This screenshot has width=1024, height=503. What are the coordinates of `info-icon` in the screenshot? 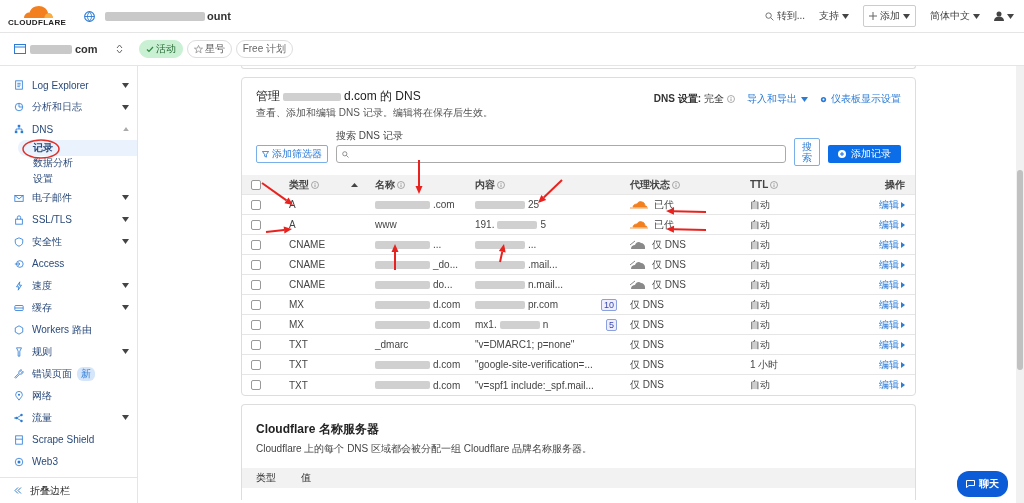 It's located at (731, 99).